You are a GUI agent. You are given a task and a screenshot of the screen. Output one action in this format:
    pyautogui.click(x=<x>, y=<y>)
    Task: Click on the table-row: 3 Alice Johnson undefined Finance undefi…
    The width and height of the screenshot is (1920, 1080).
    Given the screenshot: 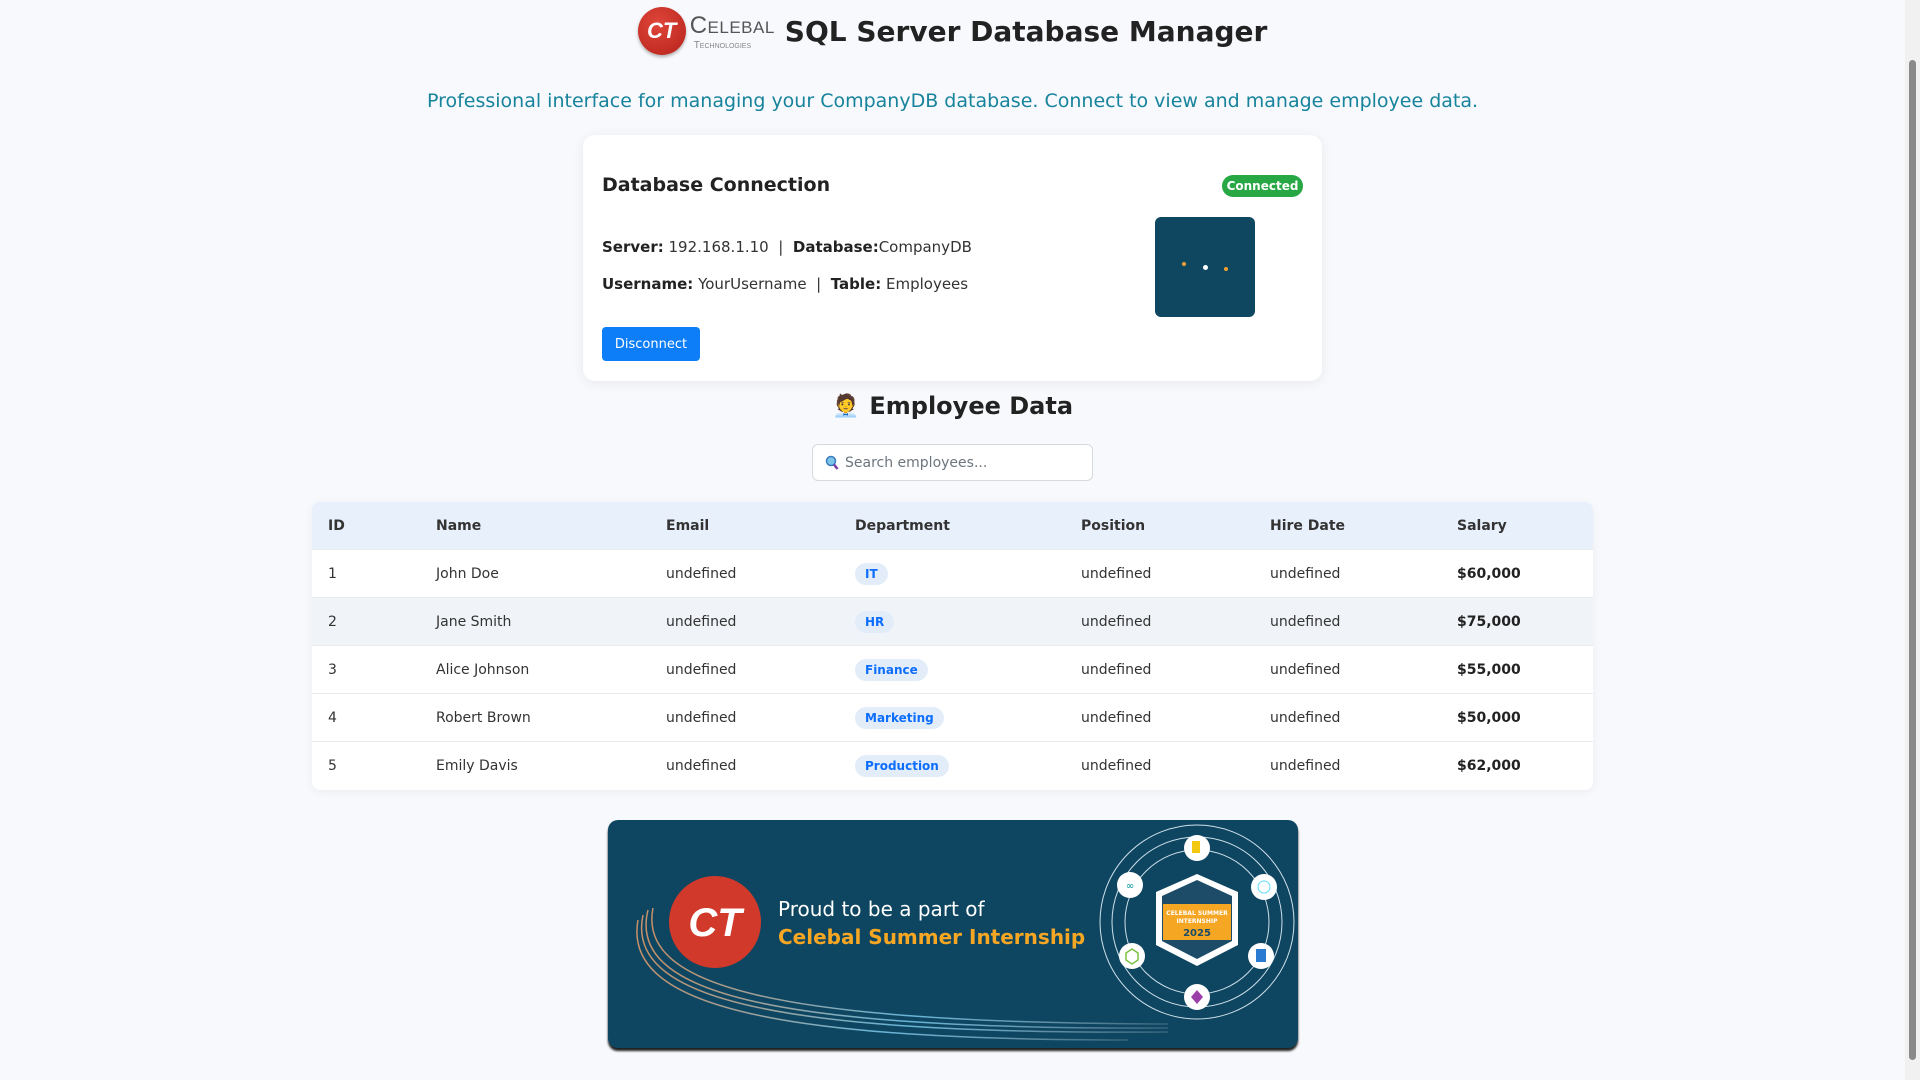 What is the action you would take?
    pyautogui.click(x=952, y=670)
    